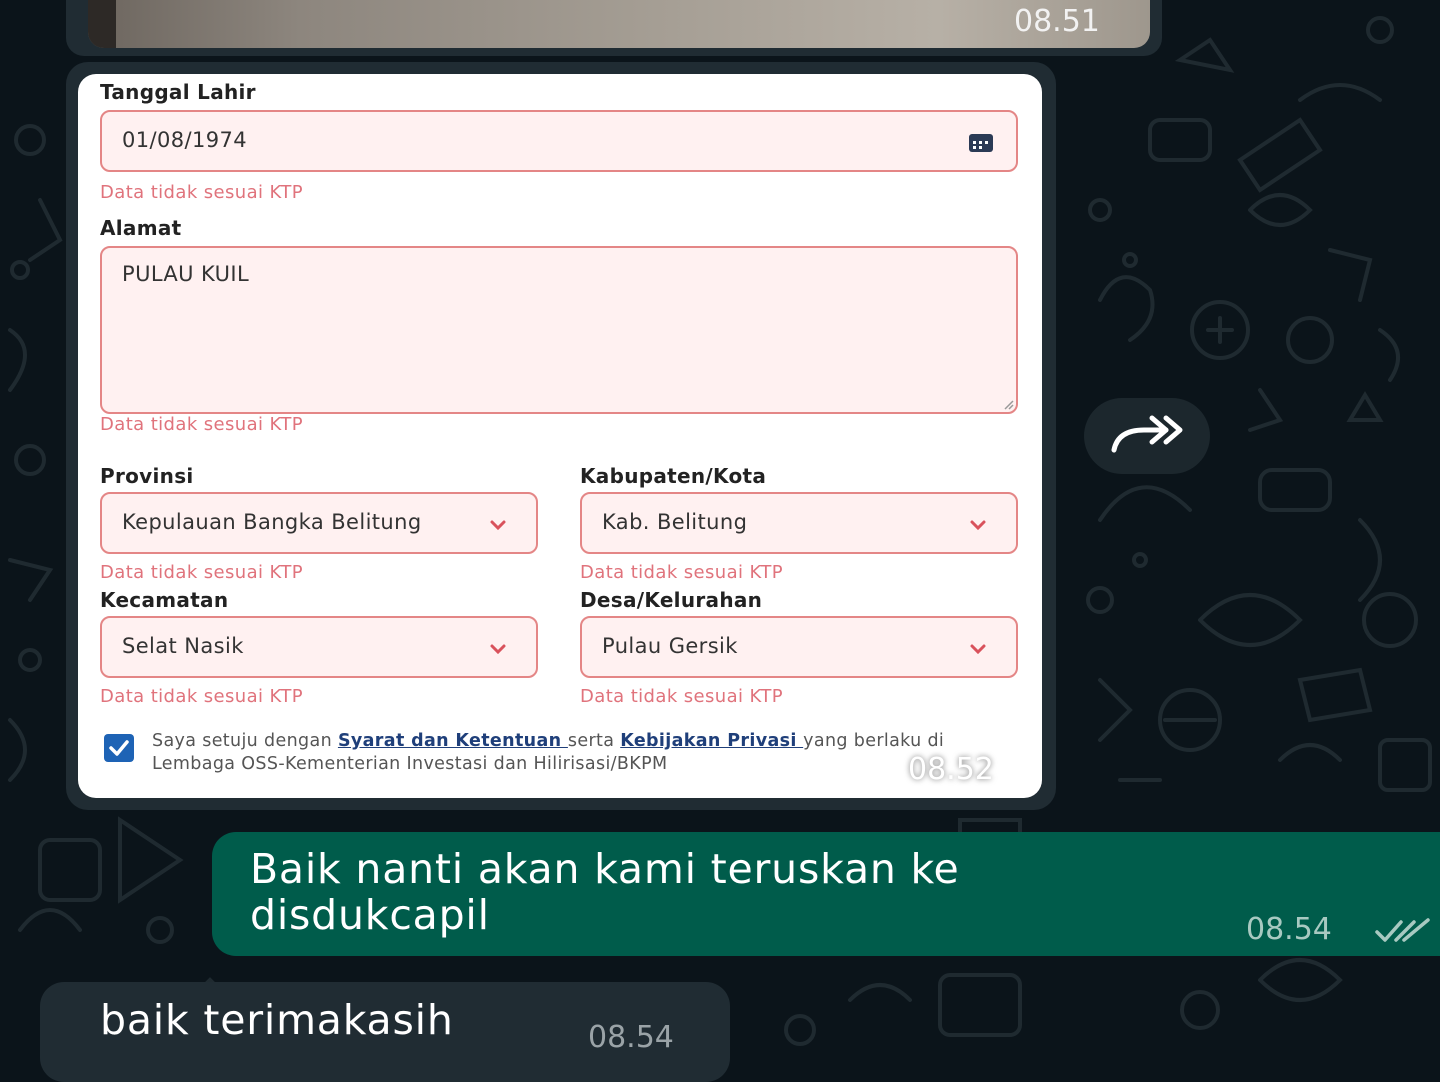 The height and width of the screenshot is (1082, 1440). What do you see at coordinates (202, 696) in the screenshot?
I see `district-error: Data tidak sesuai KTP` at bounding box center [202, 696].